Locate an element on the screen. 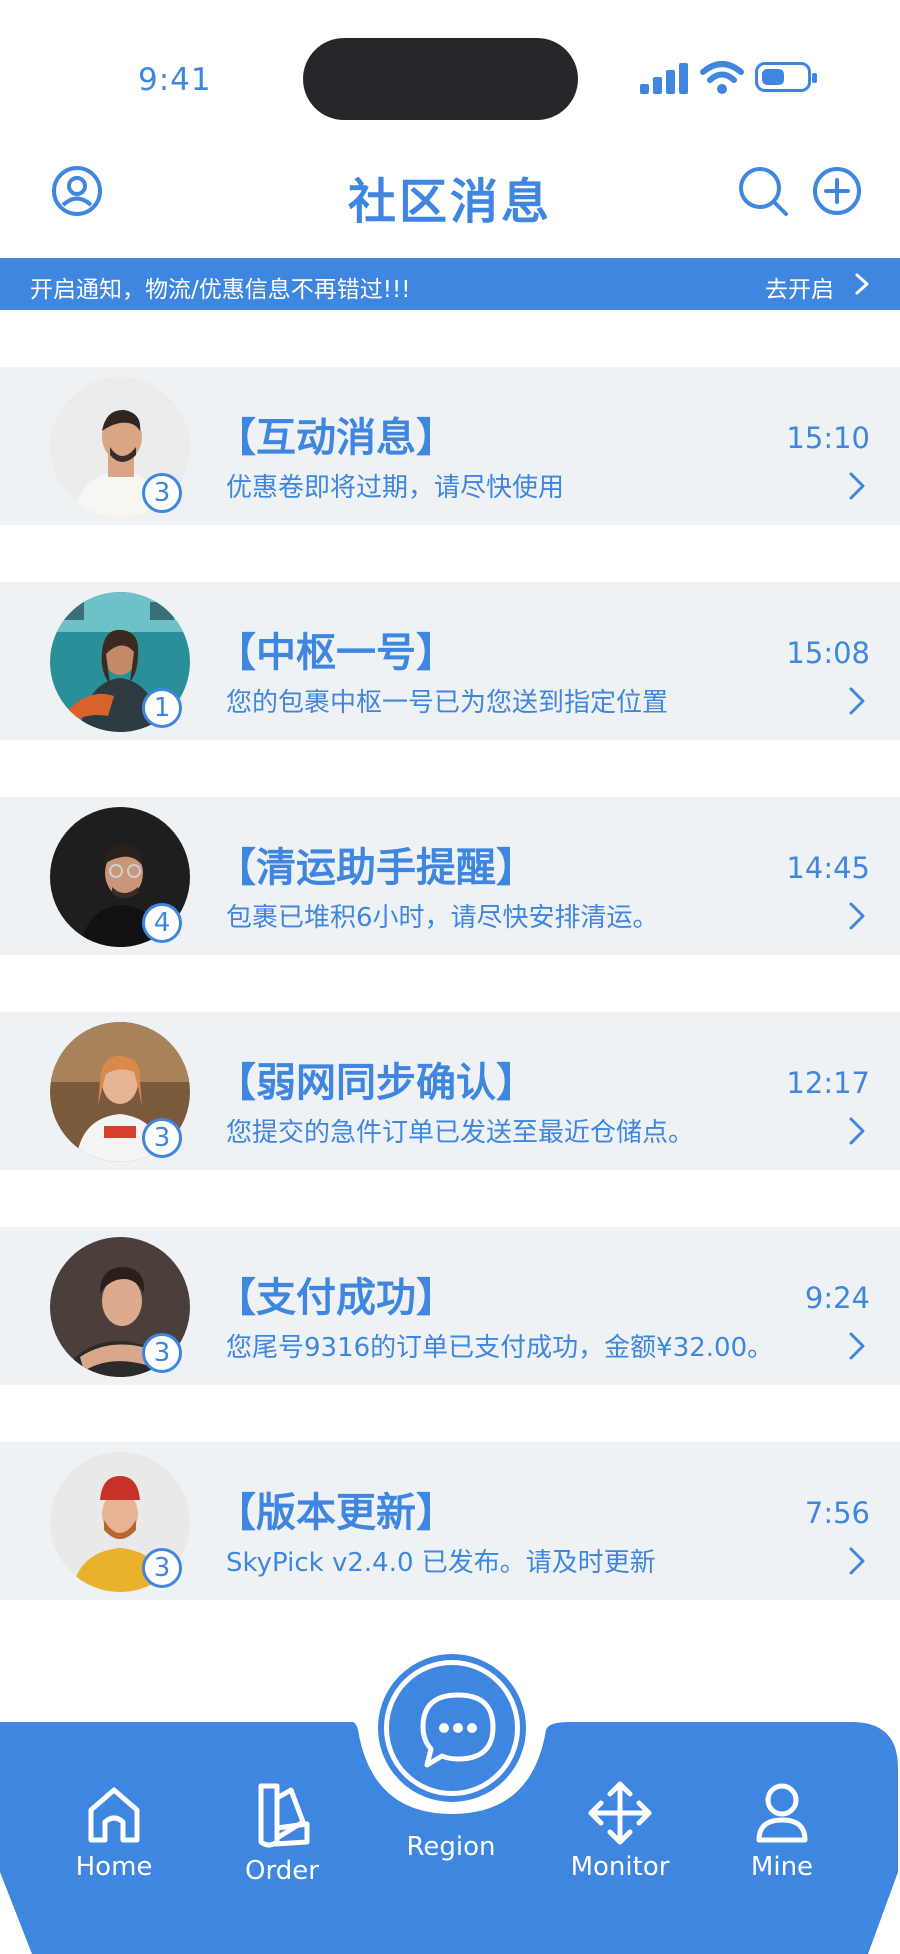  tab-home: Home is located at coordinates (114, 1830).